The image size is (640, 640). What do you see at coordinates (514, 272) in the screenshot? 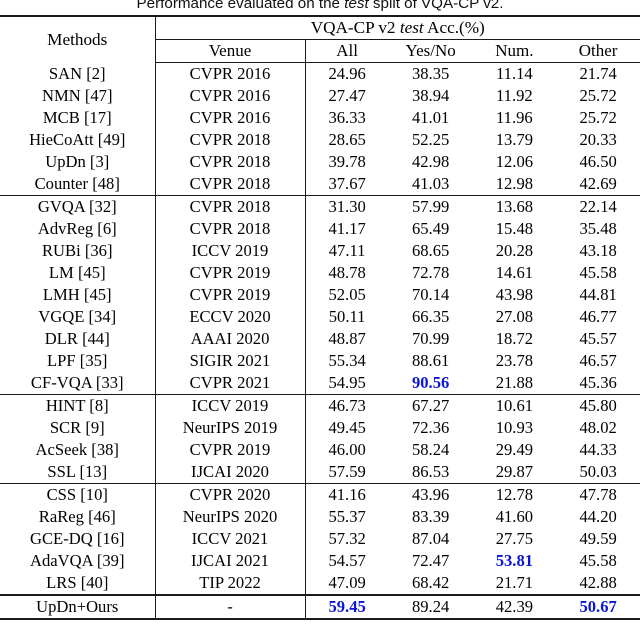
I see `cell-num: 14.61` at bounding box center [514, 272].